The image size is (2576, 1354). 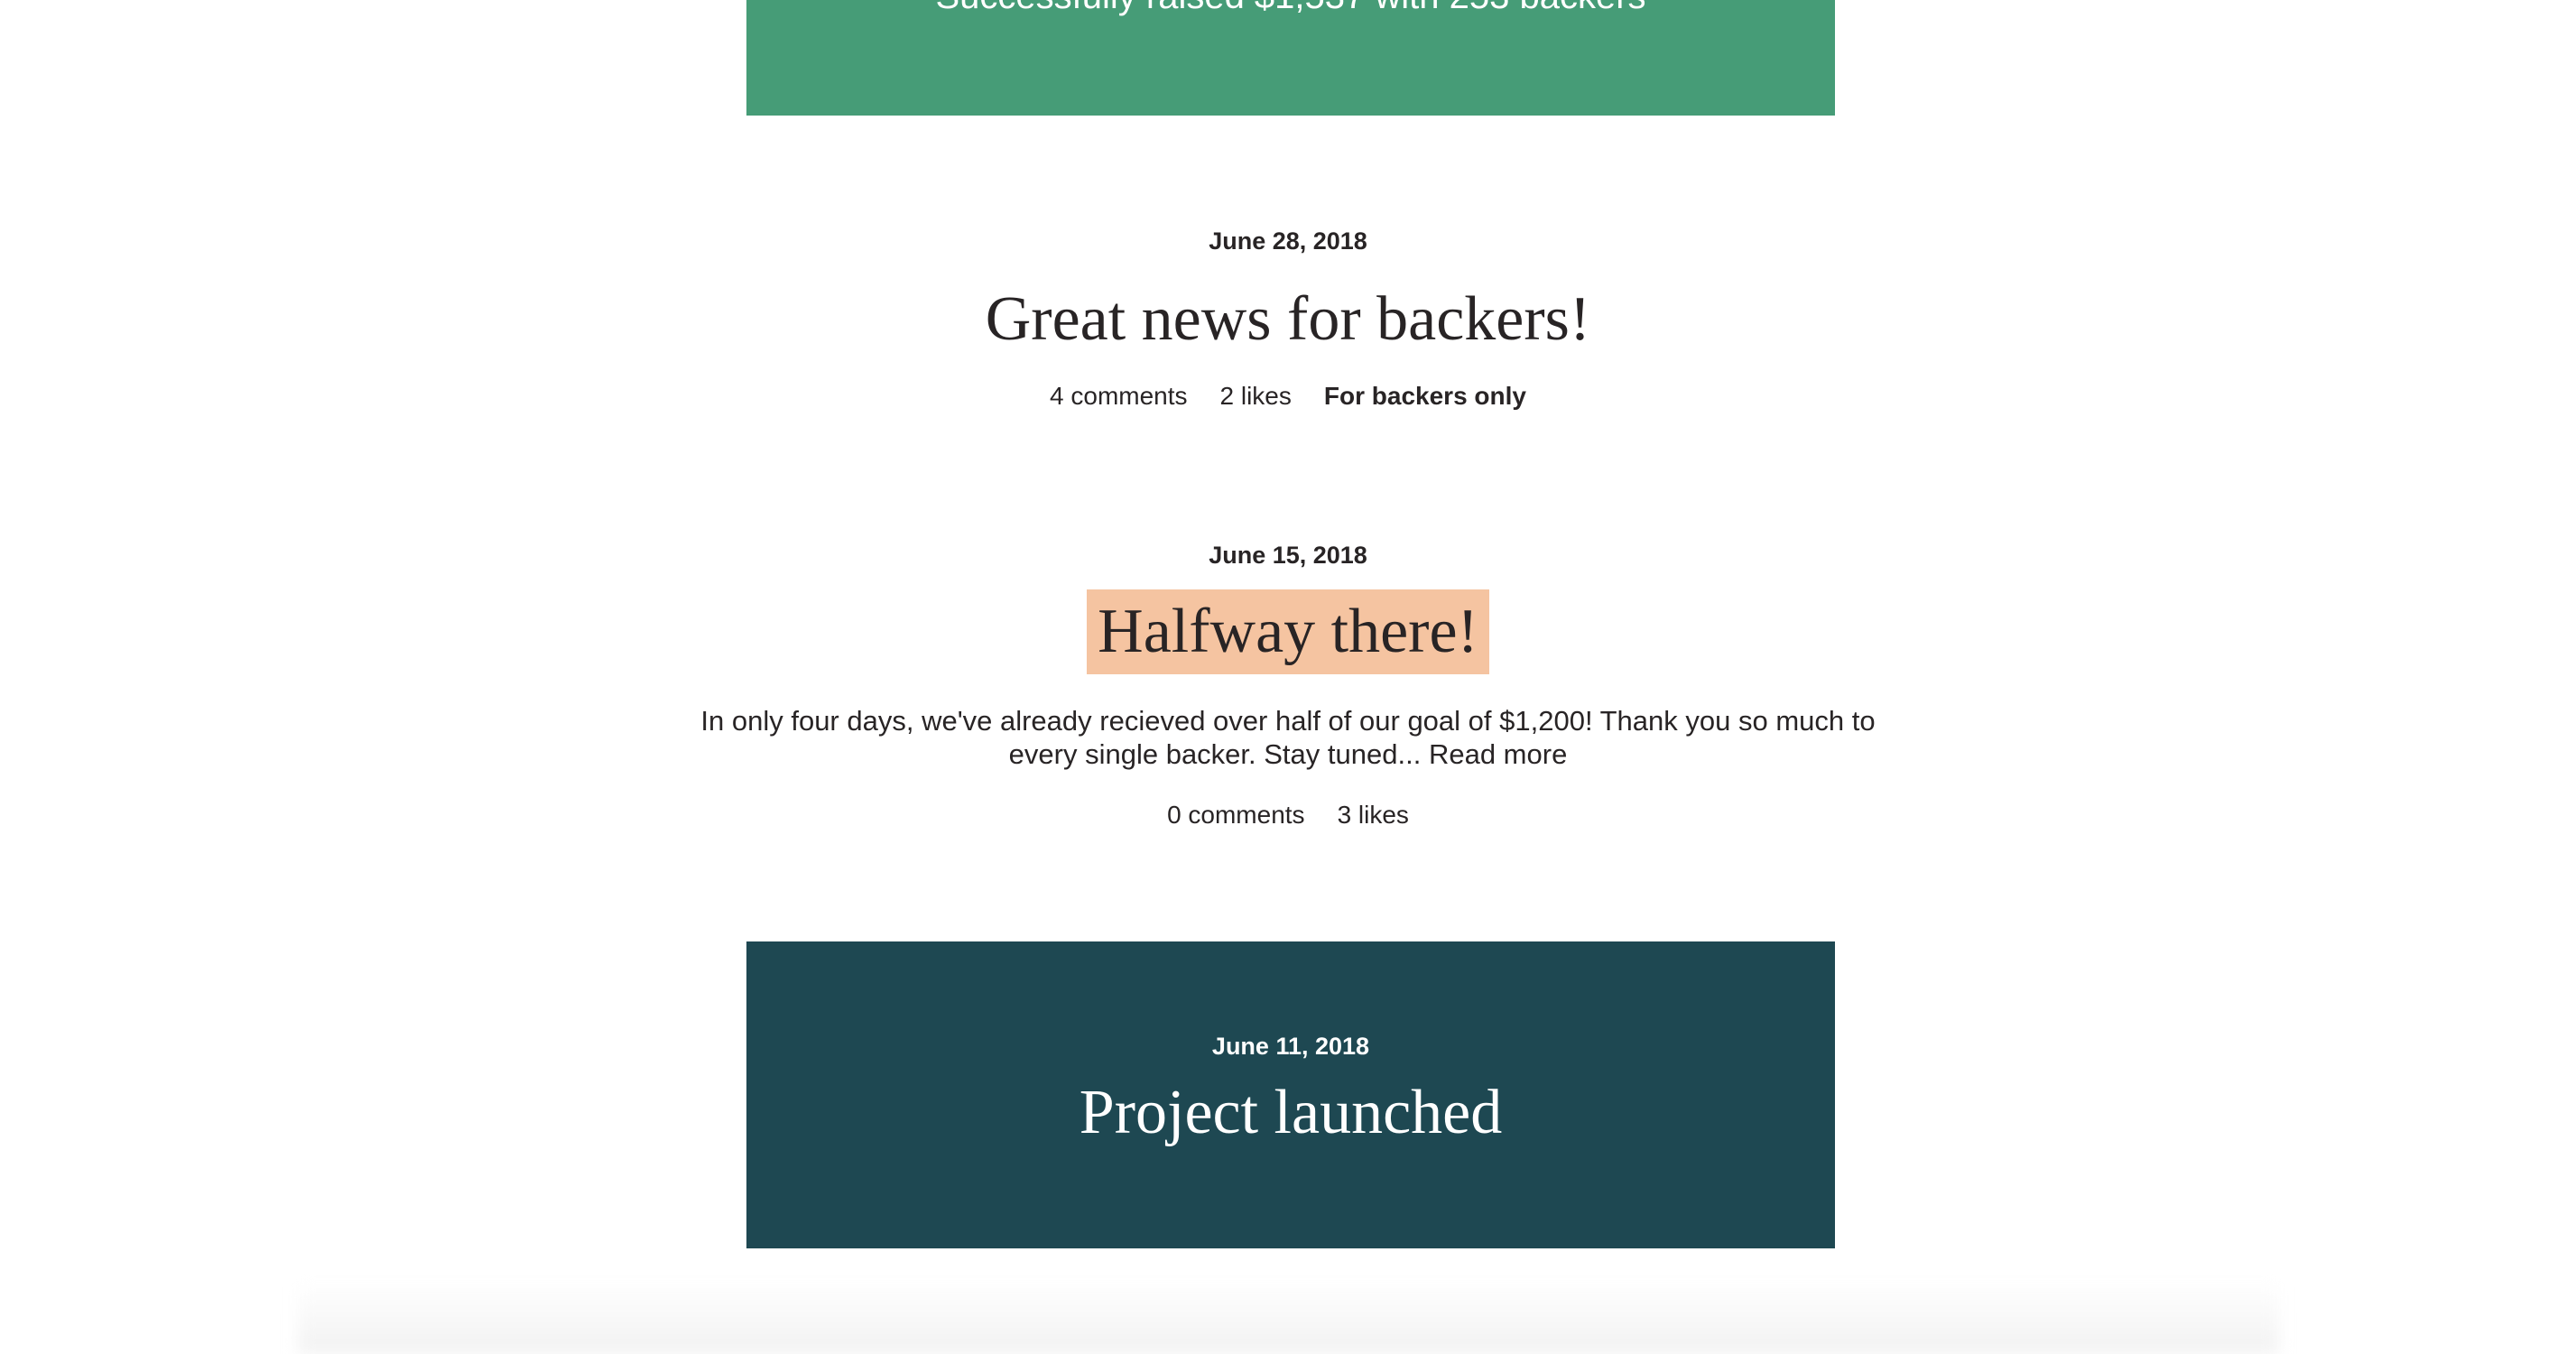 I want to click on comments-link: 0 comments, so click(x=1236, y=815).